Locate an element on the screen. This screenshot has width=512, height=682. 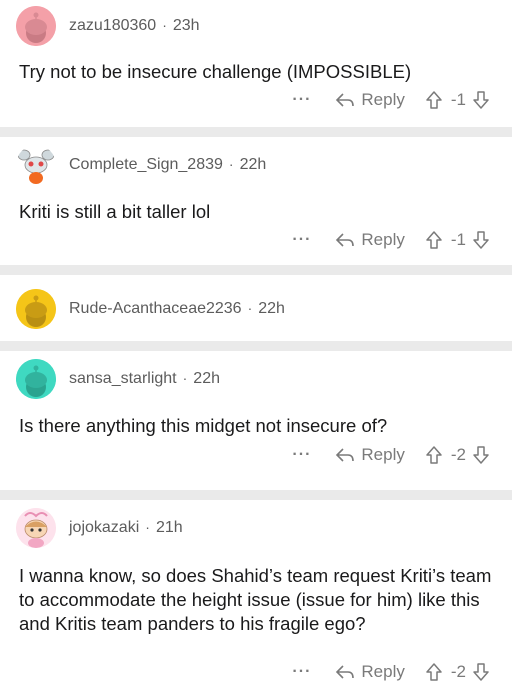
comment-text: Kriti is still a bit taller lol is located at coordinates (115, 211).